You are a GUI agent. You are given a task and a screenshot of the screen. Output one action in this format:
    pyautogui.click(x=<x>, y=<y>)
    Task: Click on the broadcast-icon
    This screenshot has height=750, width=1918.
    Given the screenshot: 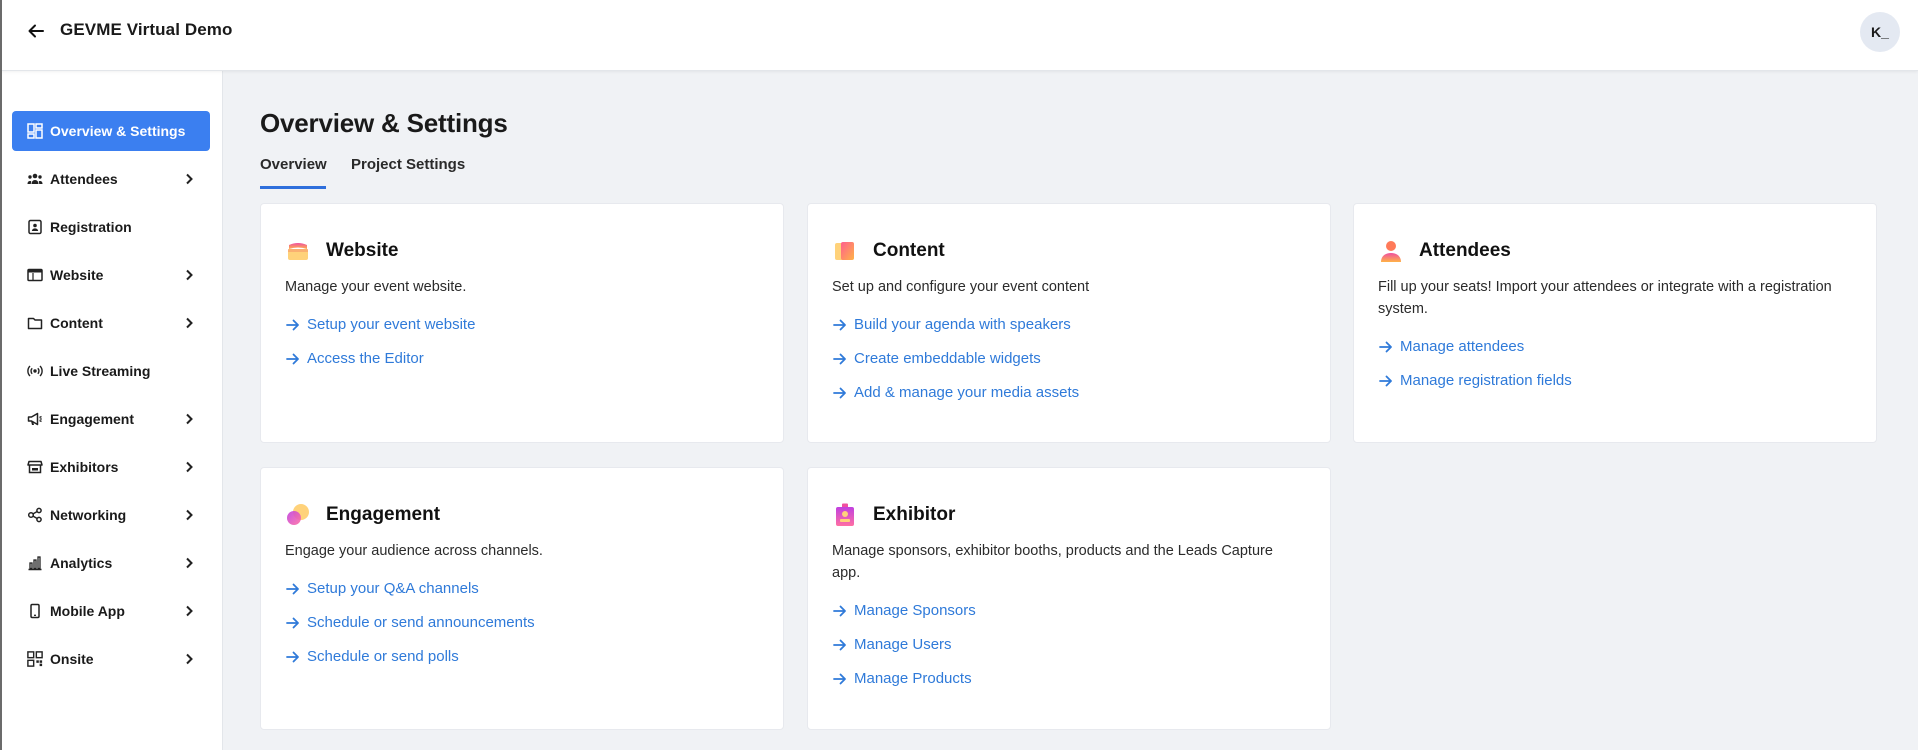 What is the action you would take?
    pyautogui.click(x=35, y=371)
    